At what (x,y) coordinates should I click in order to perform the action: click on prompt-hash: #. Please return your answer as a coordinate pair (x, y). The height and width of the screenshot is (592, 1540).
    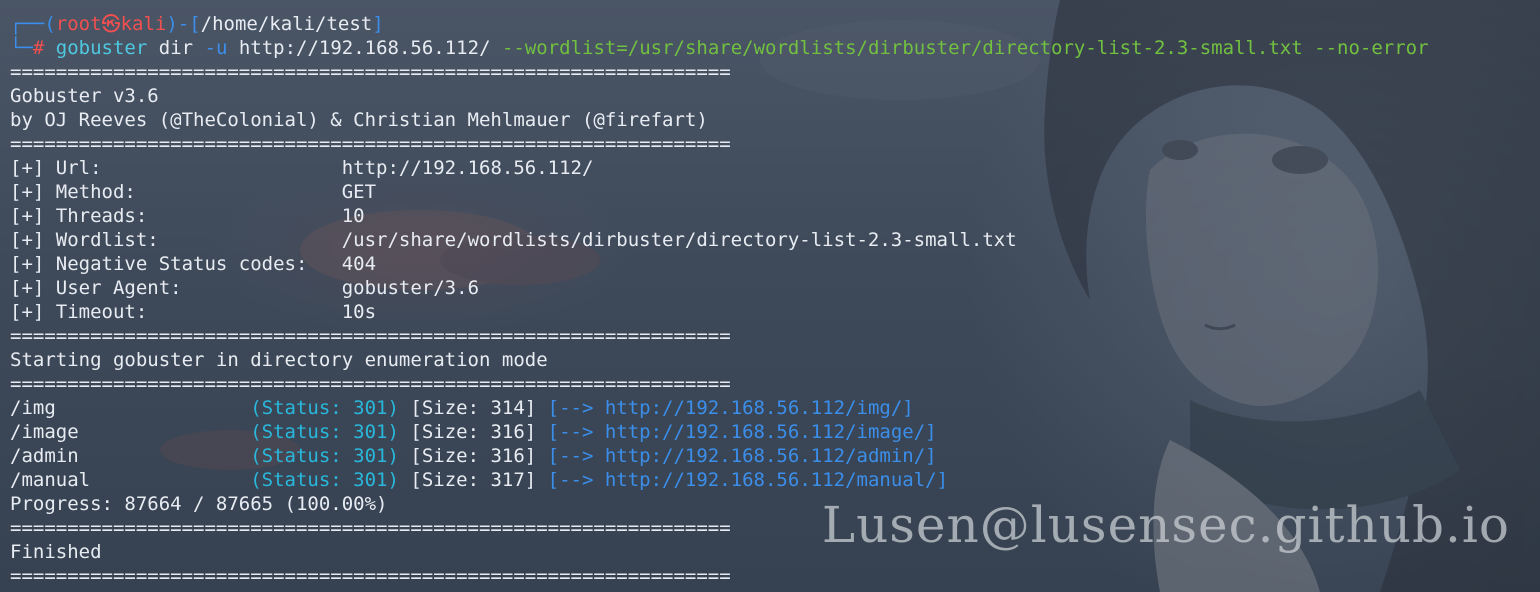
    Looking at the image, I should click on (38, 48).